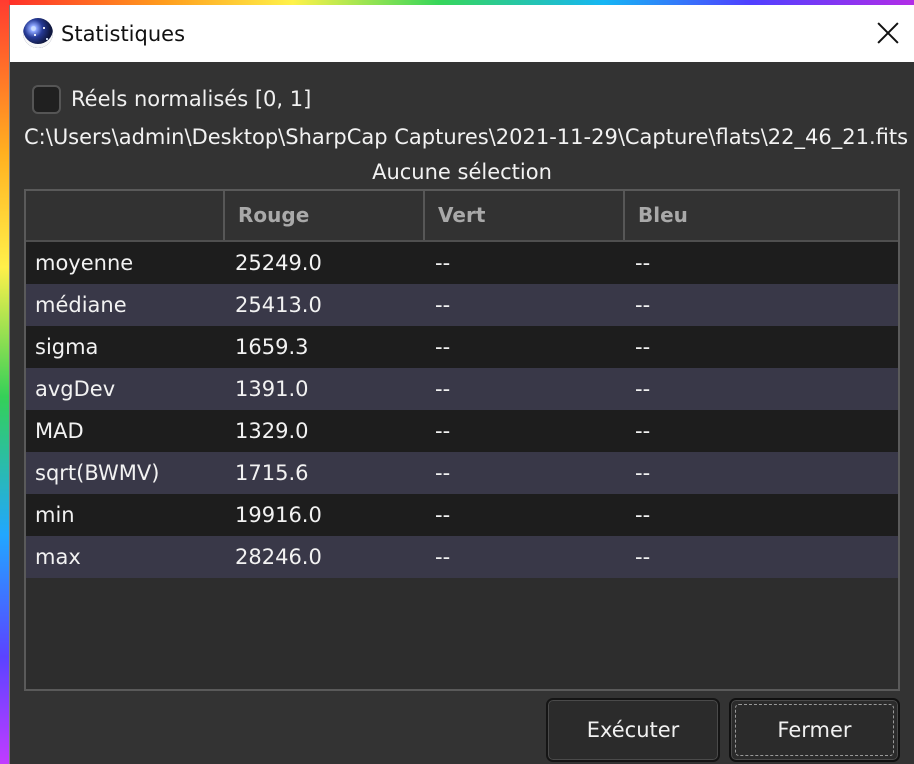 Image resolution: width=914 pixels, height=764 pixels. Describe the element at coordinates (59, 431) in the screenshot. I see `stat-name: MAD` at that location.